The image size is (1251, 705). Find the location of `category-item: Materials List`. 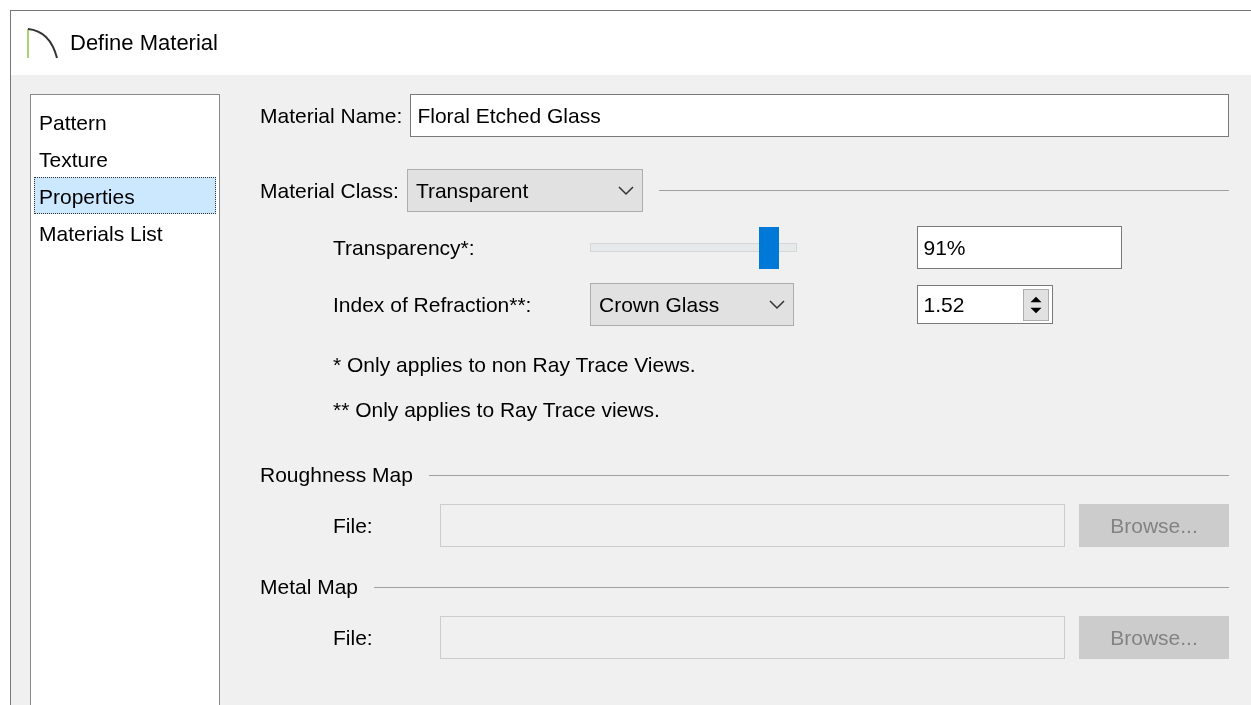

category-item: Materials List is located at coordinates (125, 232).